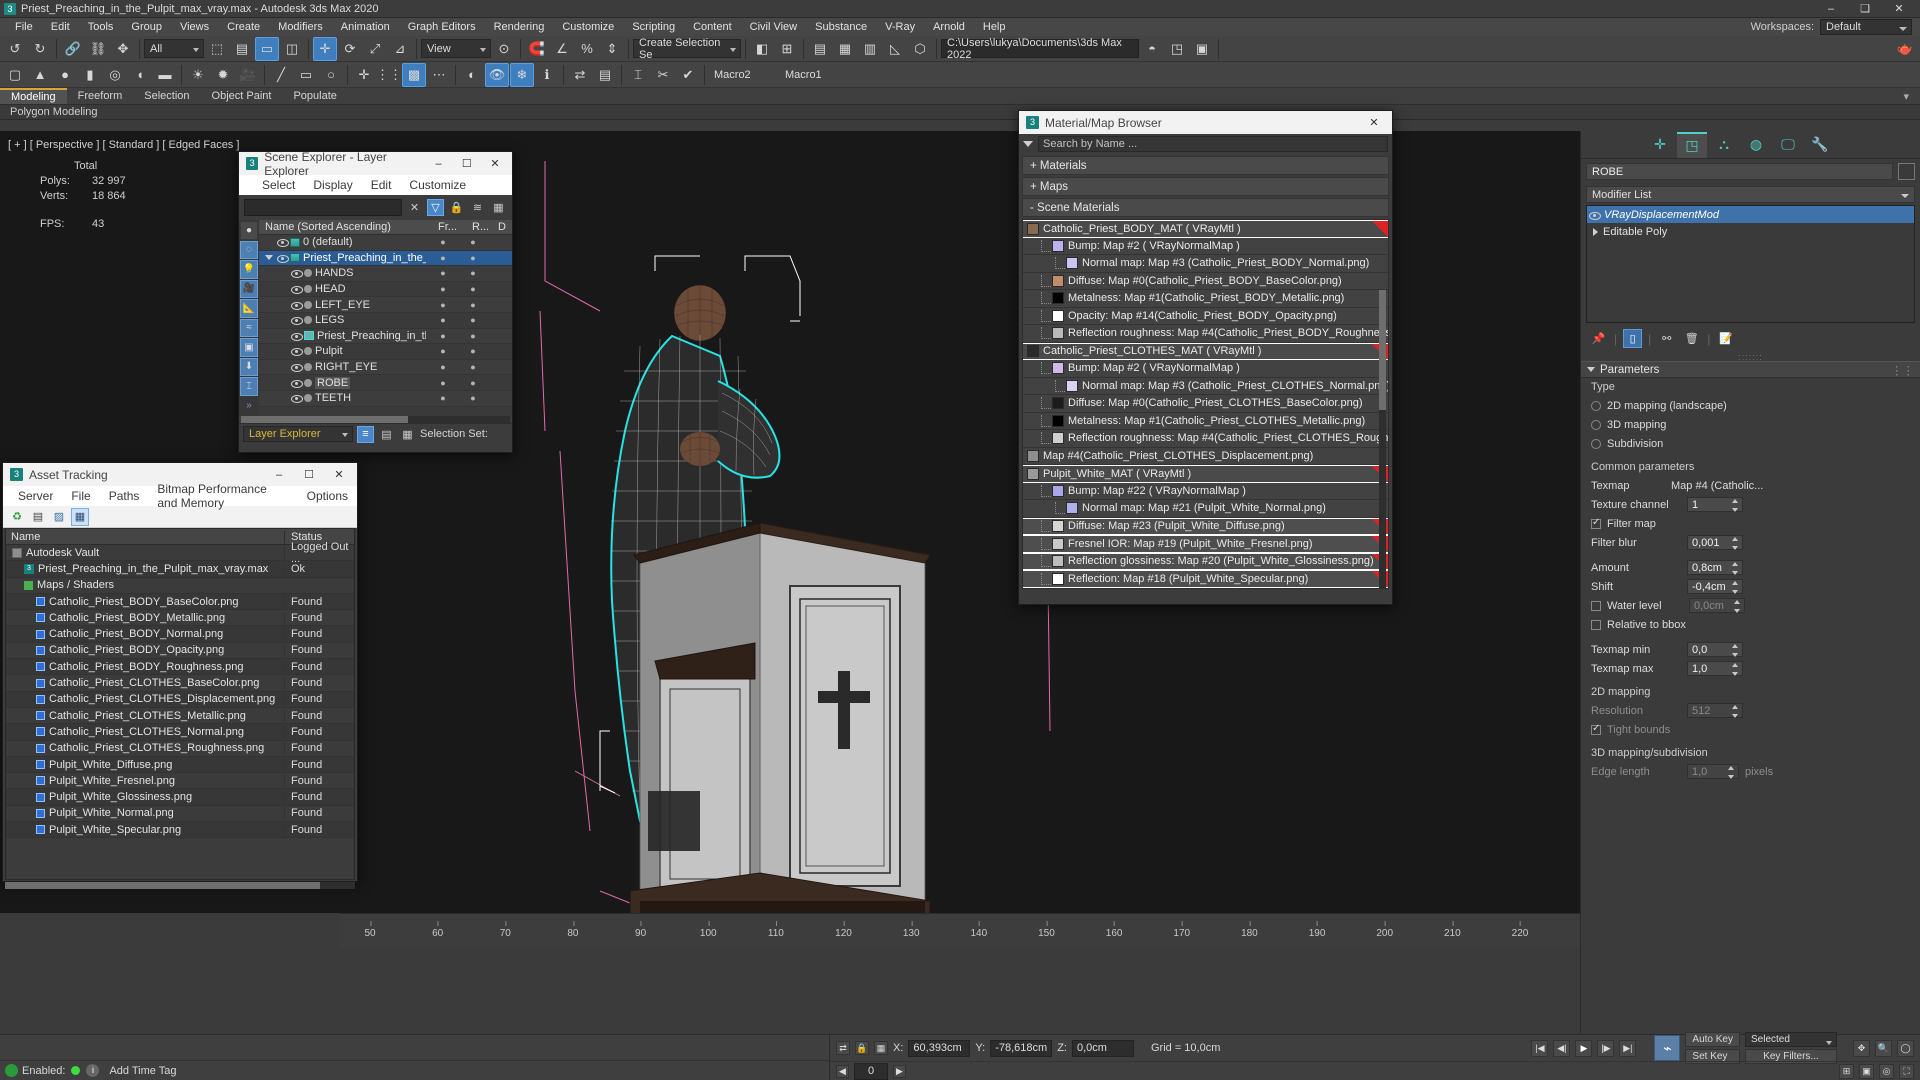 This screenshot has height=1080, width=1920. Describe the element at coordinates (298, 434) in the screenshot. I see `explorer-mode-selector: Layer Explorer` at that location.